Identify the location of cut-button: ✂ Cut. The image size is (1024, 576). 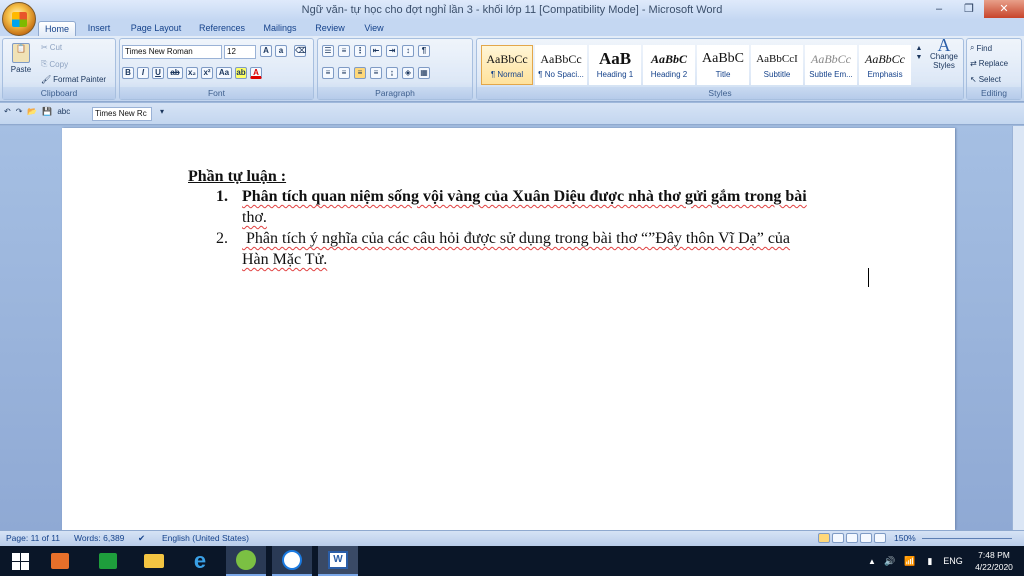
(51, 47).